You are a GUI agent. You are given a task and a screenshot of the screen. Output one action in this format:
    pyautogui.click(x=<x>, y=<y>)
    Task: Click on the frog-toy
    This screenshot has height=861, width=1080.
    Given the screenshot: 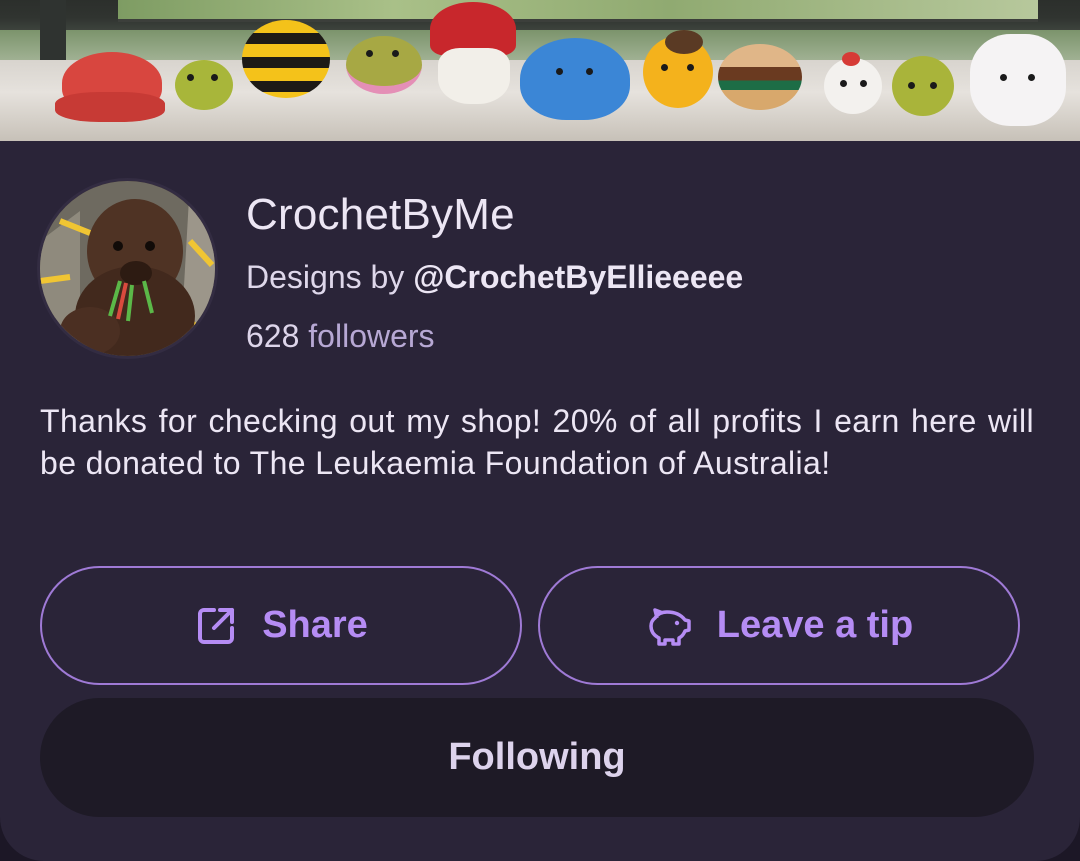 What is the action you would take?
    pyautogui.click(x=204, y=85)
    